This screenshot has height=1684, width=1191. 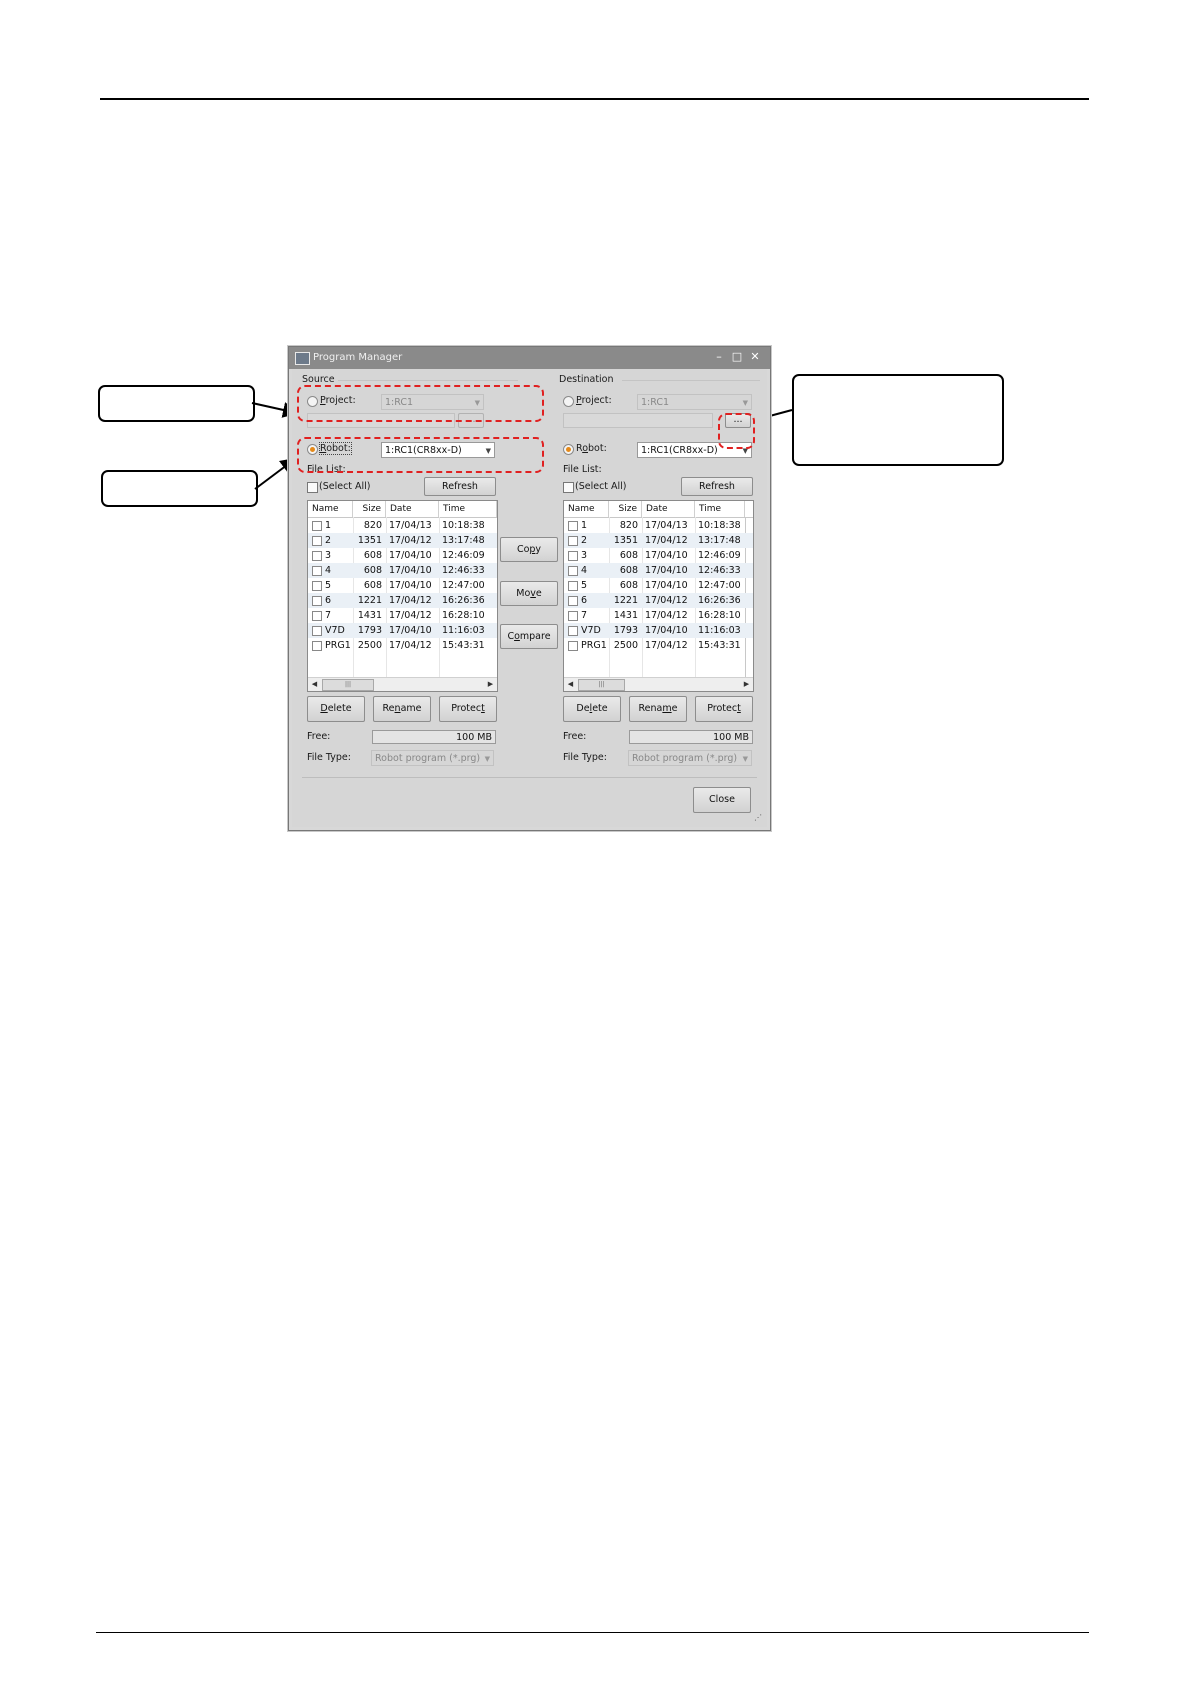 What do you see at coordinates (529, 549) in the screenshot?
I see `copy-button: Copy` at bounding box center [529, 549].